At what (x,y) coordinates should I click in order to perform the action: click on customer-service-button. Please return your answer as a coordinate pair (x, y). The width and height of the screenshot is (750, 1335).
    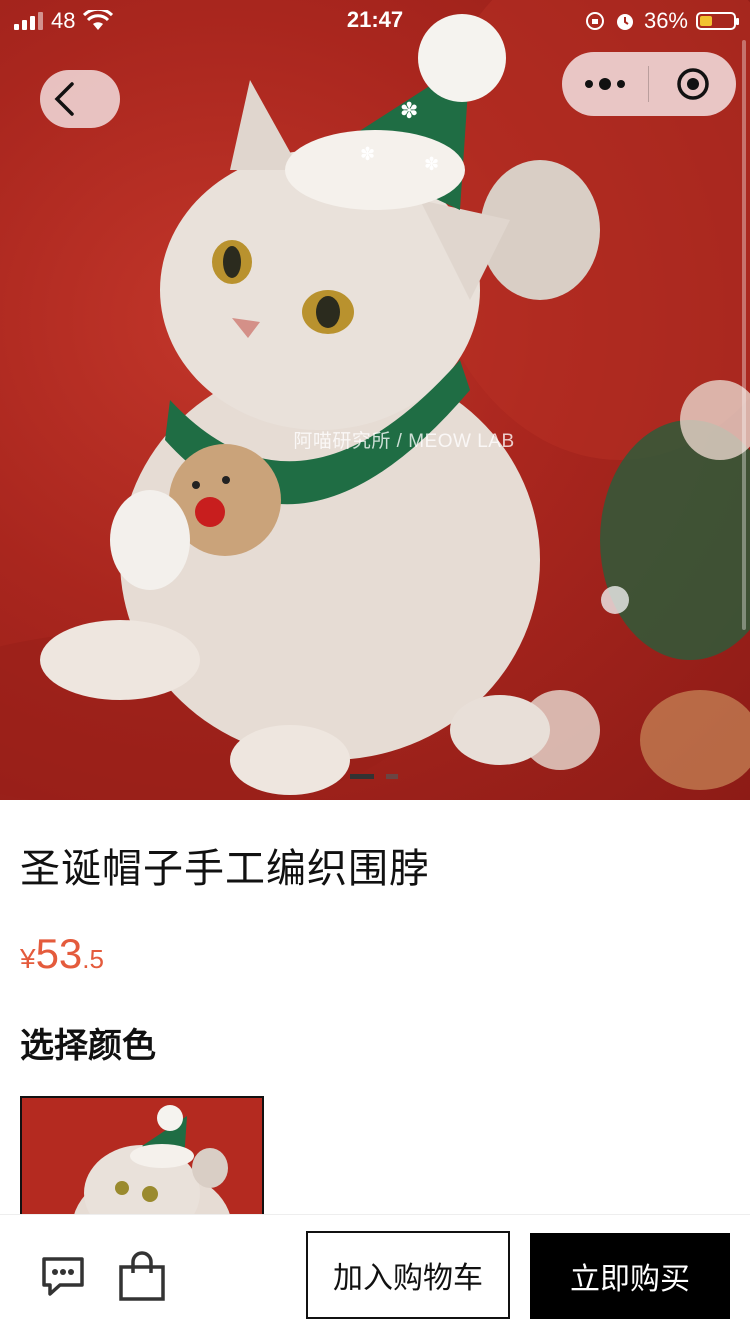
    Looking at the image, I should click on (63, 1276).